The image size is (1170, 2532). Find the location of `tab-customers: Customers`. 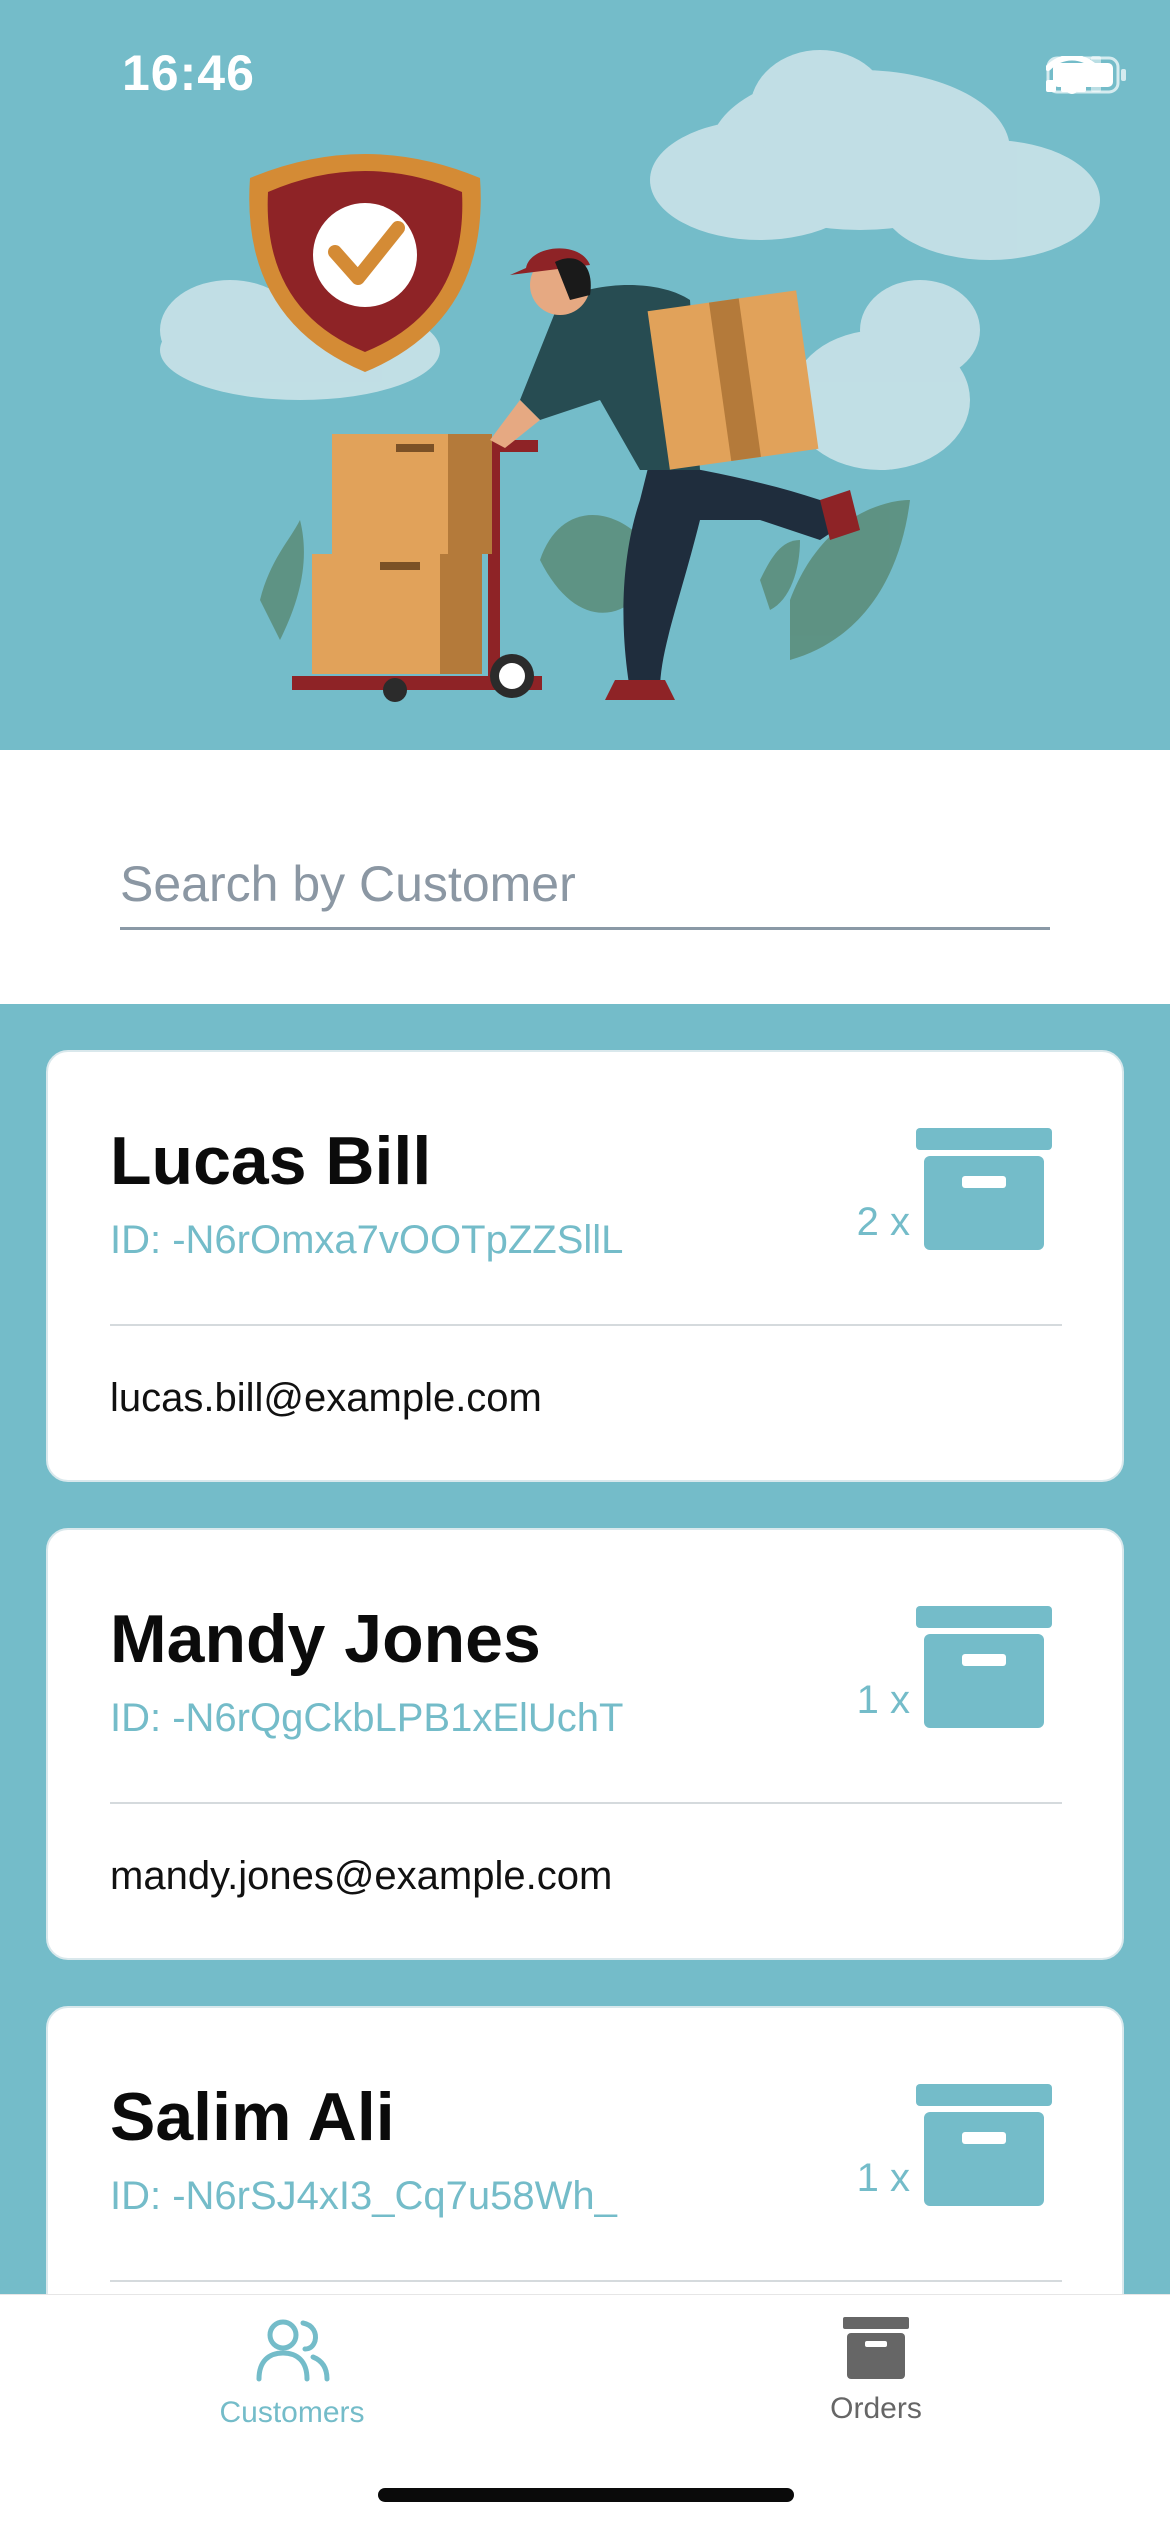

tab-customers: Customers is located at coordinates (292, 2373).